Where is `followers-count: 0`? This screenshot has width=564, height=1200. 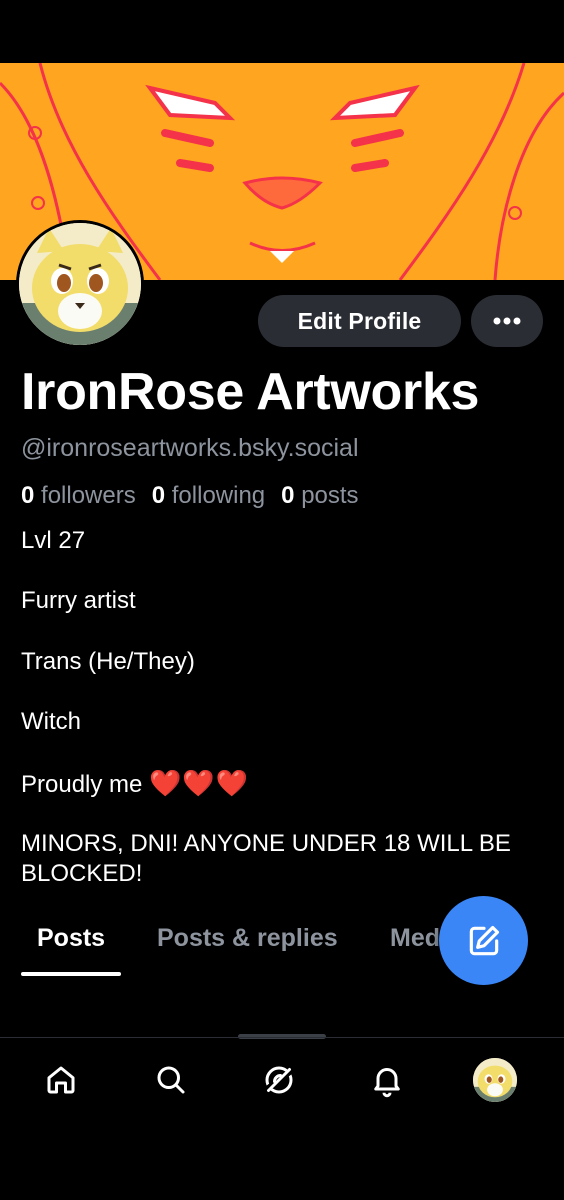
followers-count: 0 is located at coordinates (28, 495).